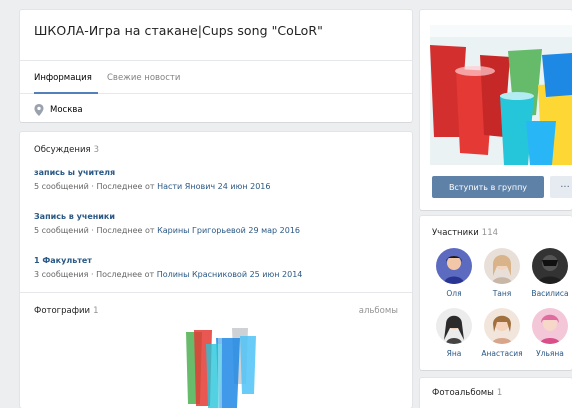 This screenshot has height=408, width=572. I want to click on members-header: Участники 114, so click(465, 233).